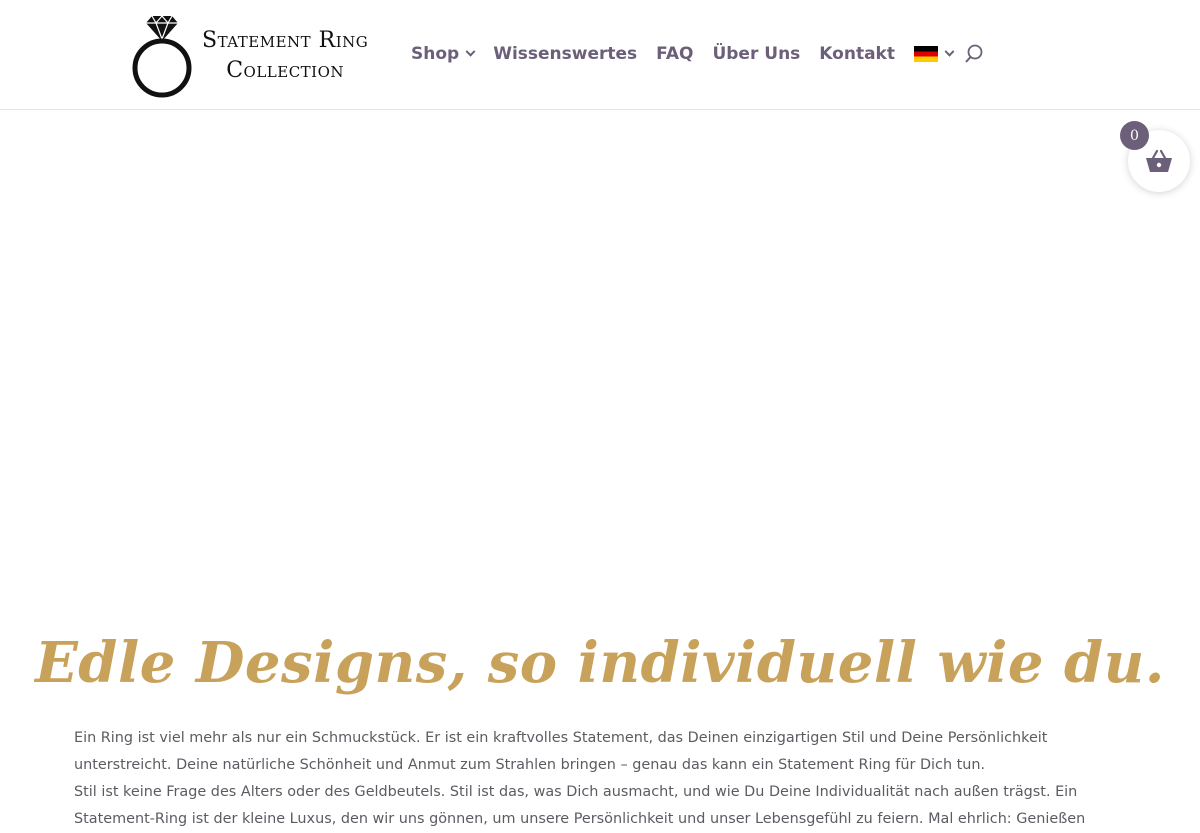 This screenshot has width=1200, height=833. Describe the element at coordinates (285, 70) in the screenshot. I see `logo-line-2: Collection` at that location.